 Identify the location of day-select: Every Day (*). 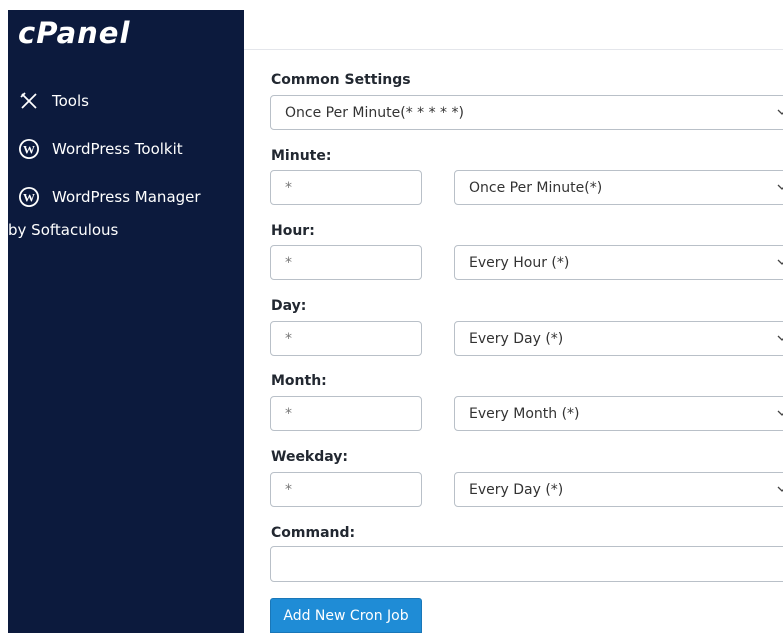
(618, 338).